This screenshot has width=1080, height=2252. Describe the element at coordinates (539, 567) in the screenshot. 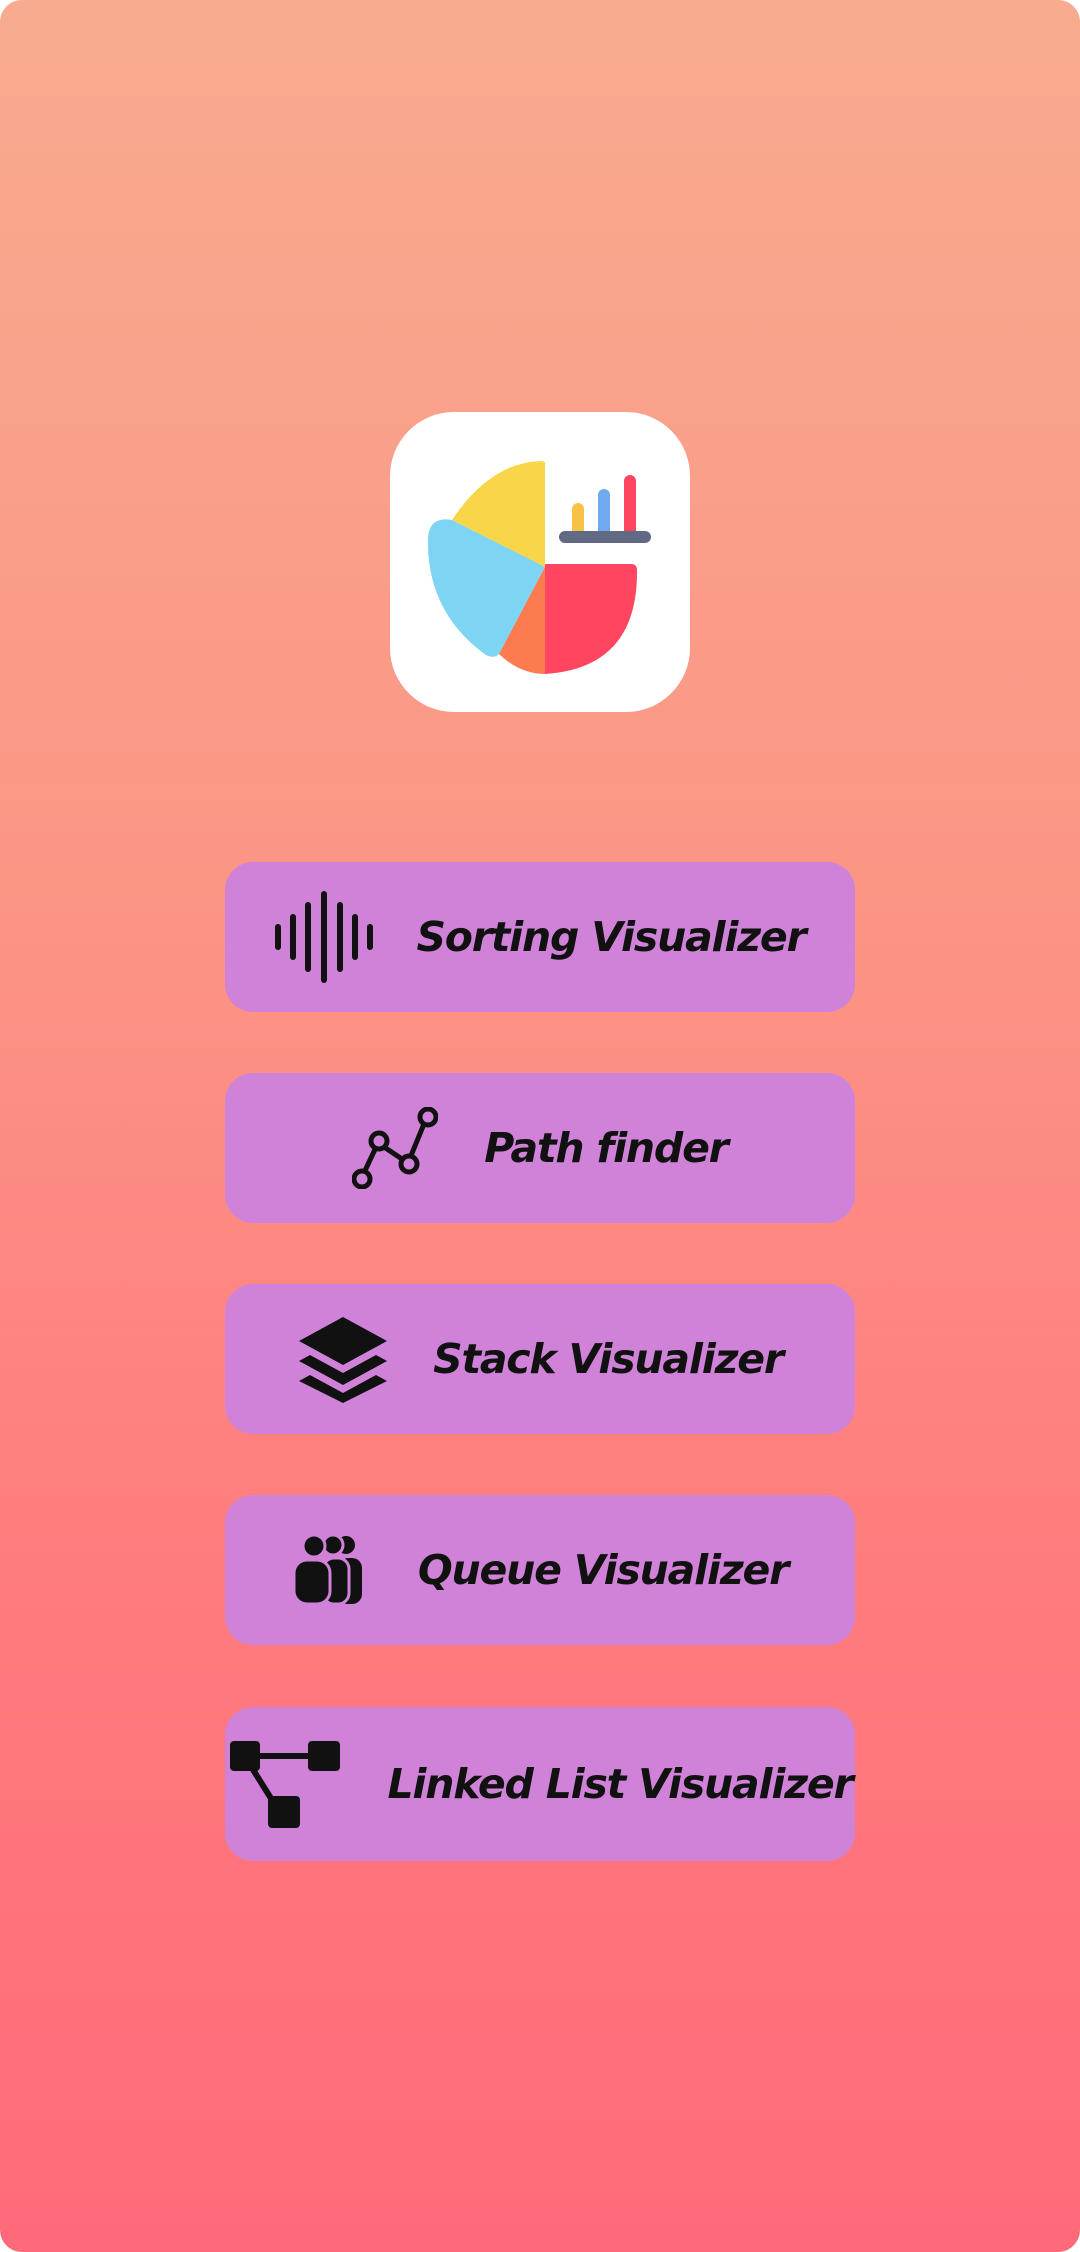

I see `pie-chart-logo-icon` at that location.